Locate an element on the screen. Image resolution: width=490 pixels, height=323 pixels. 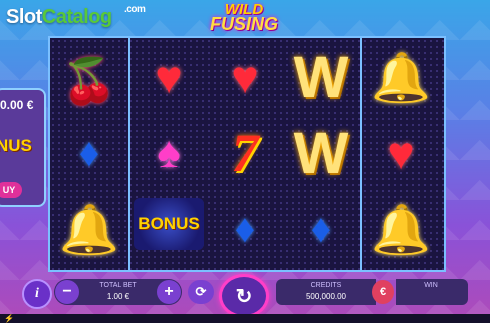
win-label: WIN is located at coordinates (431, 285).